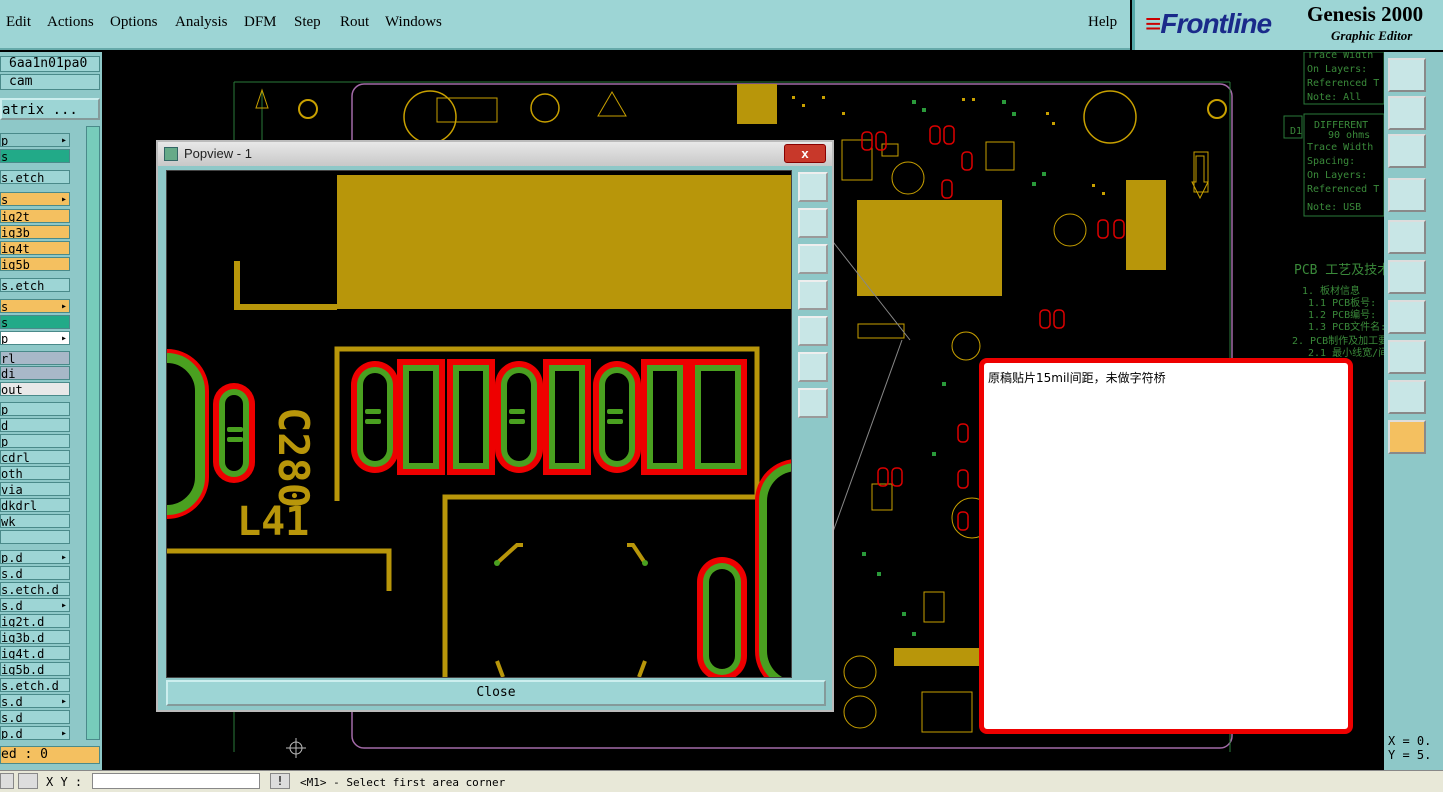 The image size is (1443, 792). Describe the element at coordinates (35, 637) in the screenshot. I see `layer-item: ig3b.d` at that location.